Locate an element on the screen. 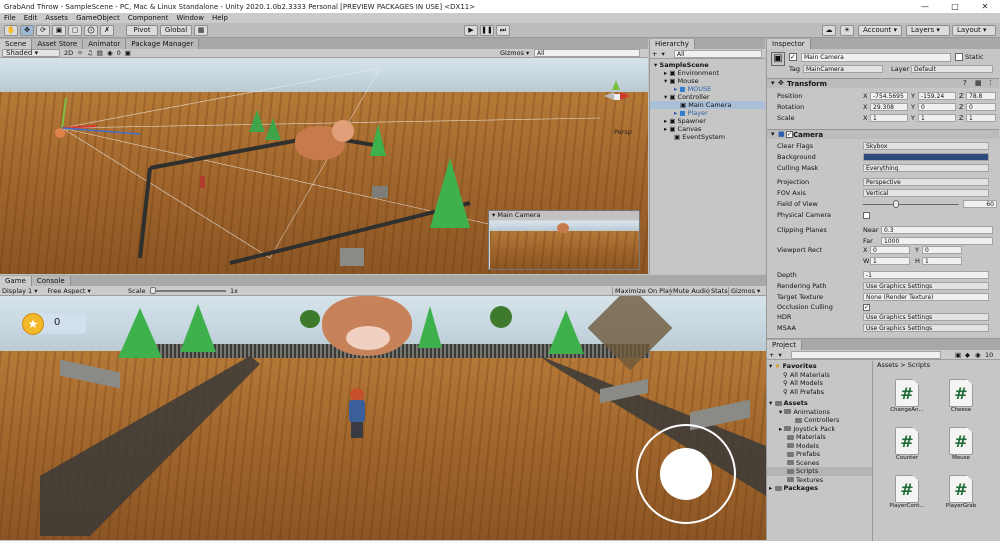  effects-icon: ▤ is located at coordinates (100, 53).